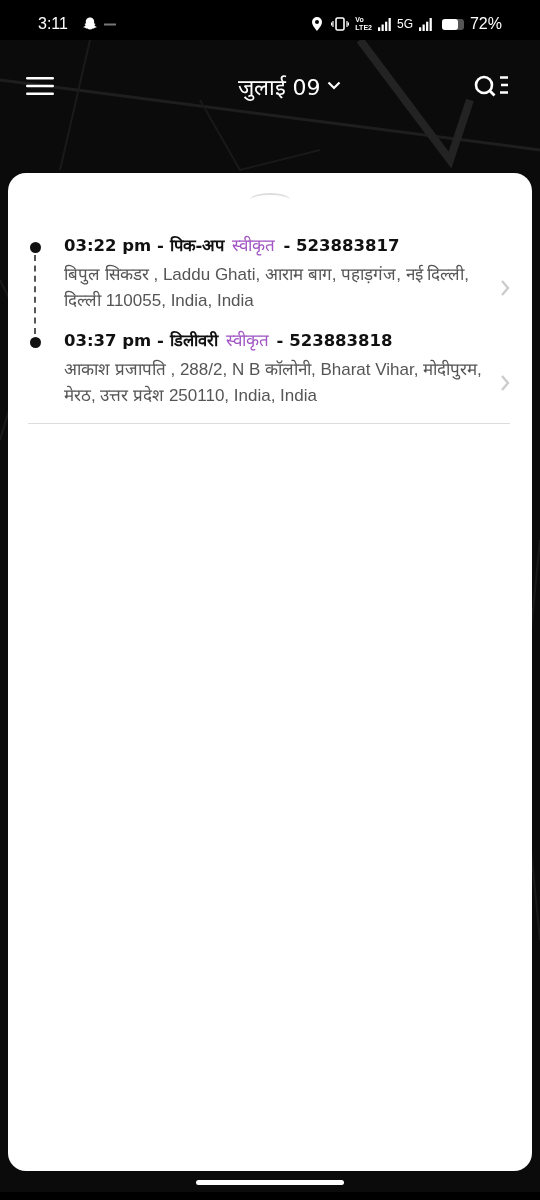 The image size is (540, 1200). I want to click on order-number: - 523883817, so click(341, 245).